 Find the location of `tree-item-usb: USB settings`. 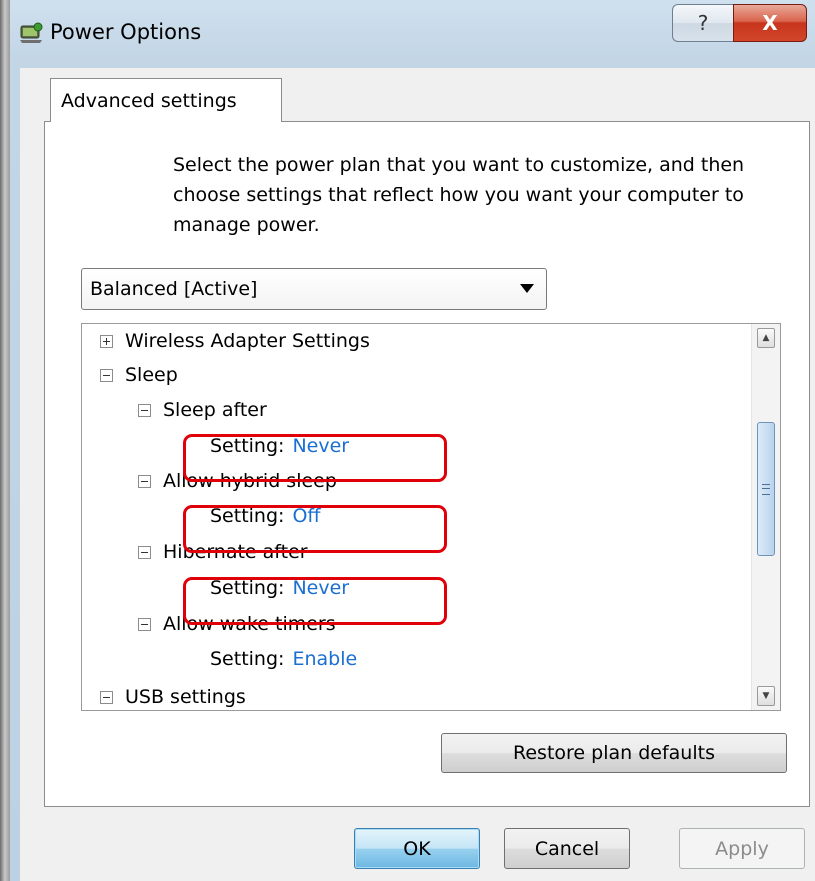

tree-item-usb: USB settings is located at coordinates (173, 695).